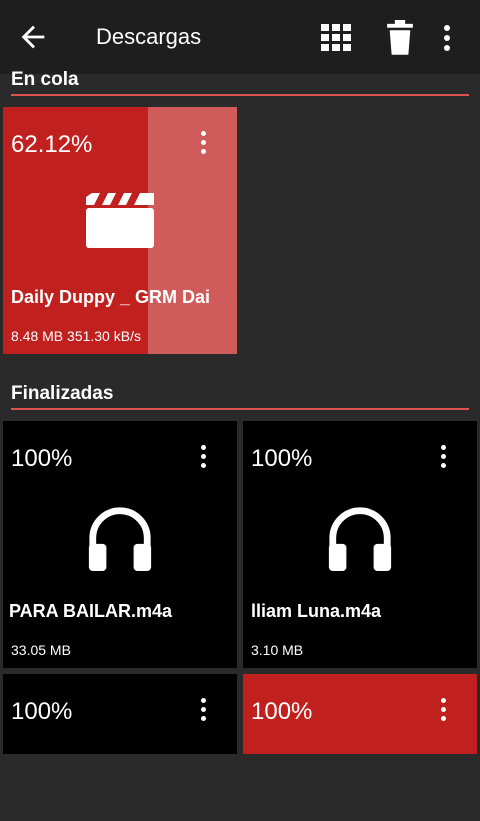 The height and width of the screenshot is (821, 480). What do you see at coordinates (400, 38) in the screenshot?
I see `delete-icon` at bounding box center [400, 38].